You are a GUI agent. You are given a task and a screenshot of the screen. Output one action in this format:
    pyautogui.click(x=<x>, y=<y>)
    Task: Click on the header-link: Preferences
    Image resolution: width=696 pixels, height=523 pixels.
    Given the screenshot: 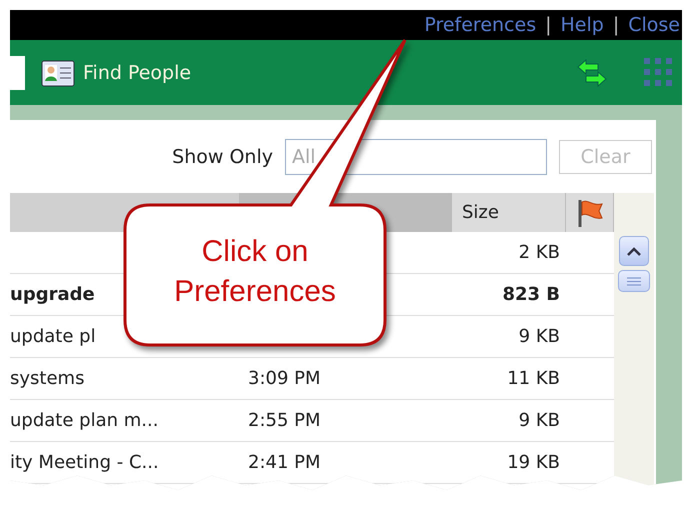 What is the action you would take?
    pyautogui.click(x=480, y=25)
    